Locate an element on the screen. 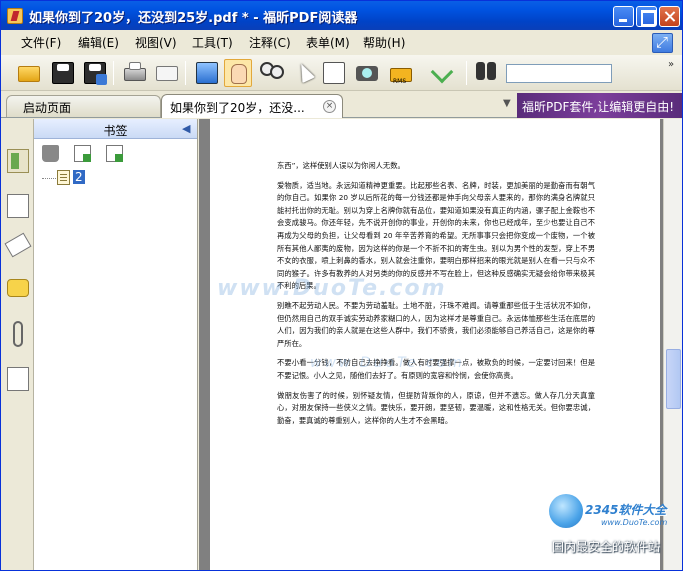 This screenshot has width=683, height=571. window-title: 如果你到了20岁，还没到25岁.pdf * - 福昕PDF阅读器 is located at coordinates (193, 18).